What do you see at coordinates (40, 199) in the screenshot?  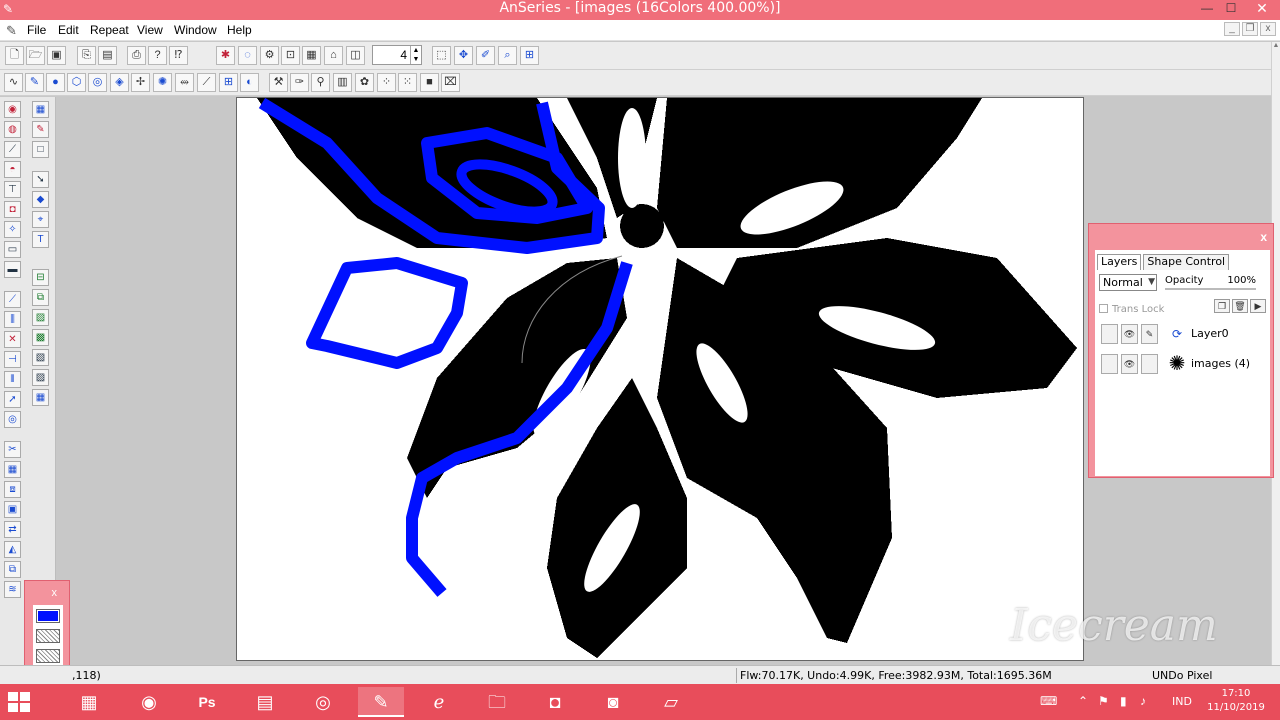 I see `node-tool-icon: ◆` at bounding box center [40, 199].